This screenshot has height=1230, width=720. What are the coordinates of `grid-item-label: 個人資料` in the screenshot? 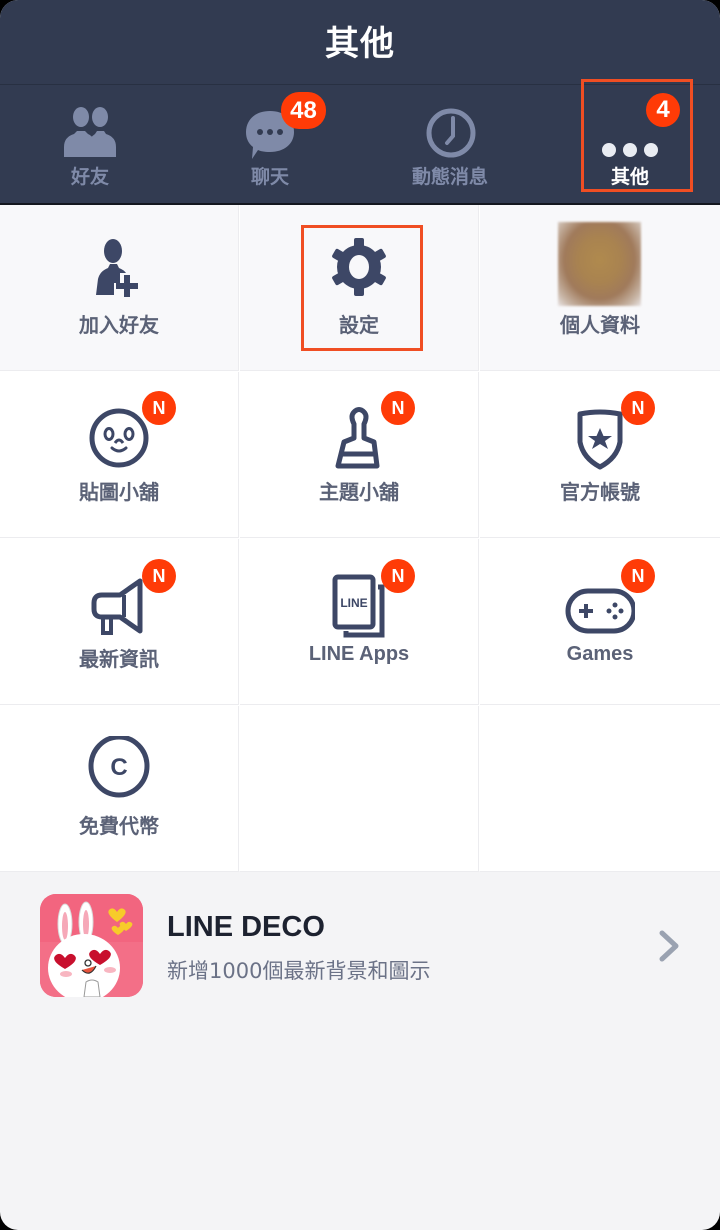 It's located at (600, 325).